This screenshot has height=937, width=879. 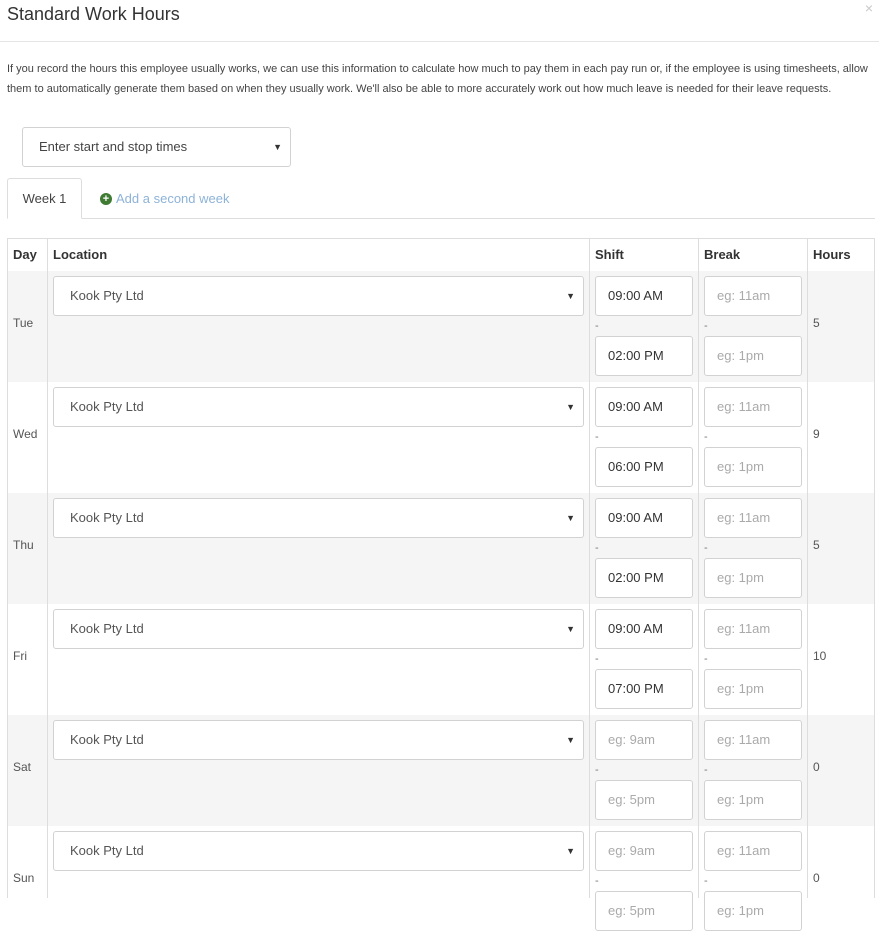 What do you see at coordinates (441, 198) in the screenshot?
I see `week-tabs: Week 1 + Add a second week` at bounding box center [441, 198].